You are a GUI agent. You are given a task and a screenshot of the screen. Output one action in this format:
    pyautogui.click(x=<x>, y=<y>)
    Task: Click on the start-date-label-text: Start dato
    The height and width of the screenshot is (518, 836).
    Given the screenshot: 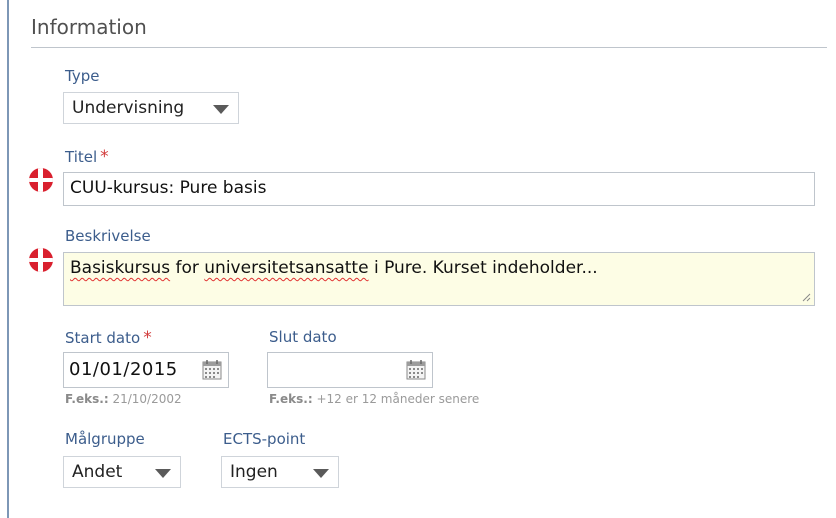 What is the action you would take?
    pyautogui.click(x=103, y=338)
    